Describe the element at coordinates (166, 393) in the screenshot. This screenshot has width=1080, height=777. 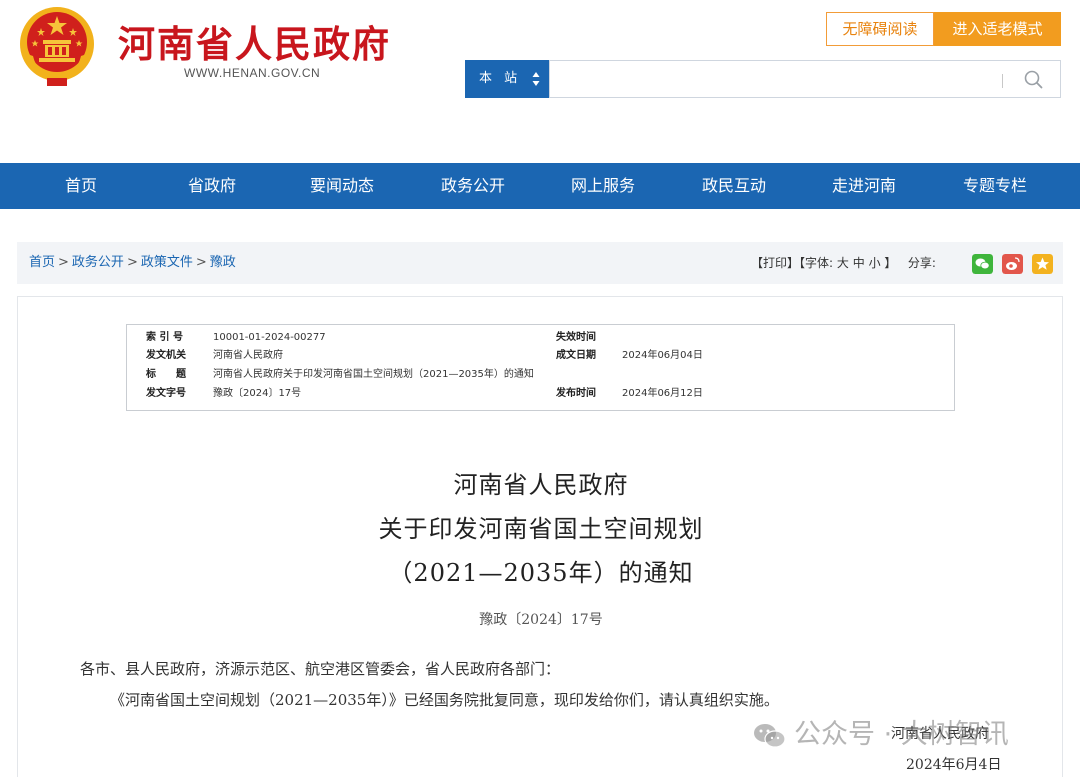
I see `docno-label: 发文字号` at that location.